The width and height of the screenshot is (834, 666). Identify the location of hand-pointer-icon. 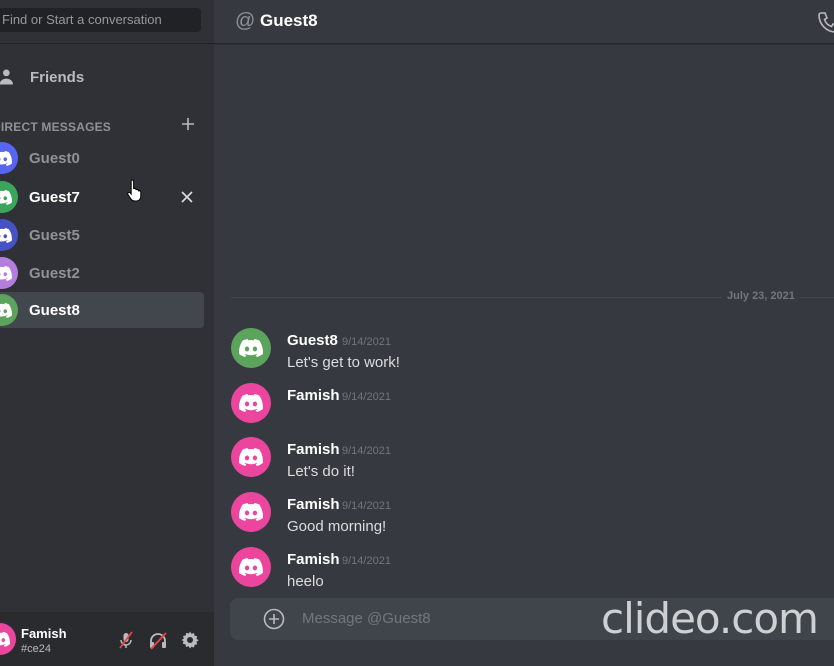
(135, 192).